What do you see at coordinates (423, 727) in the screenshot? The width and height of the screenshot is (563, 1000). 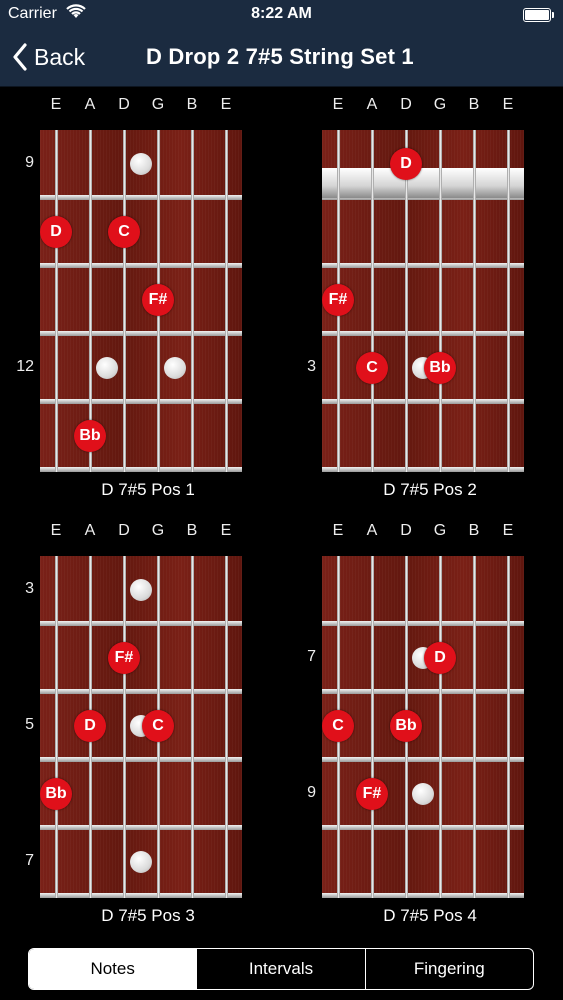 I see `fretboard: D C Bb F#` at bounding box center [423, 727].